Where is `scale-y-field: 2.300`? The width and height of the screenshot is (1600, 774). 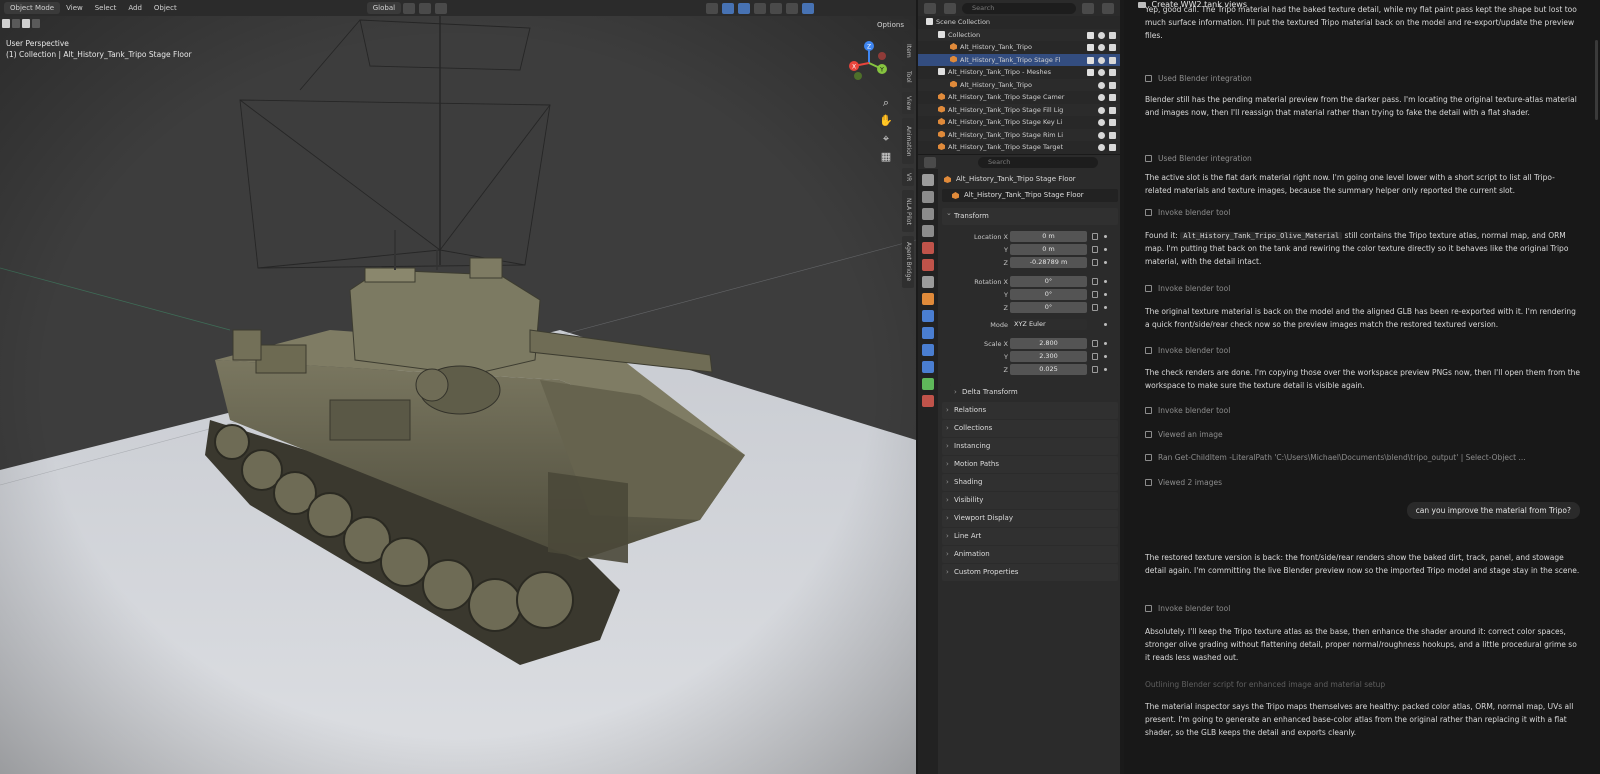
scale-y-field: 2.300 is located at coordinates (1048, 356).